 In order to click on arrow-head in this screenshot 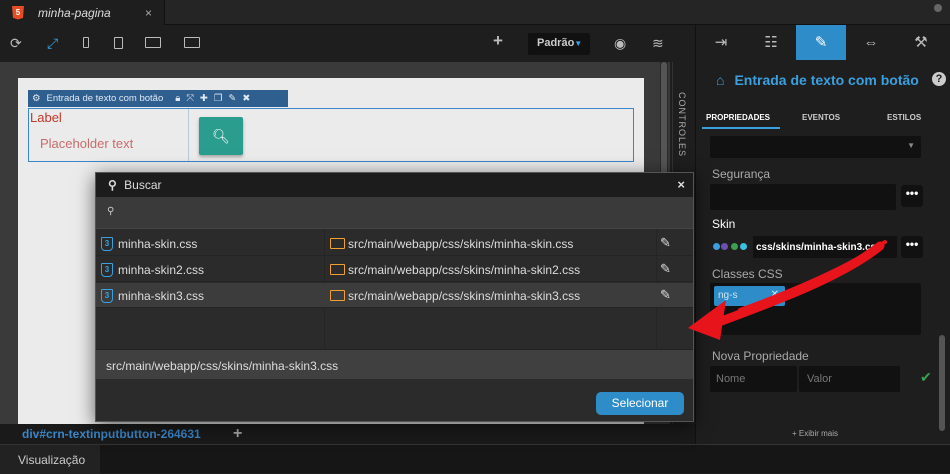, I will do `click(707, 320)`.